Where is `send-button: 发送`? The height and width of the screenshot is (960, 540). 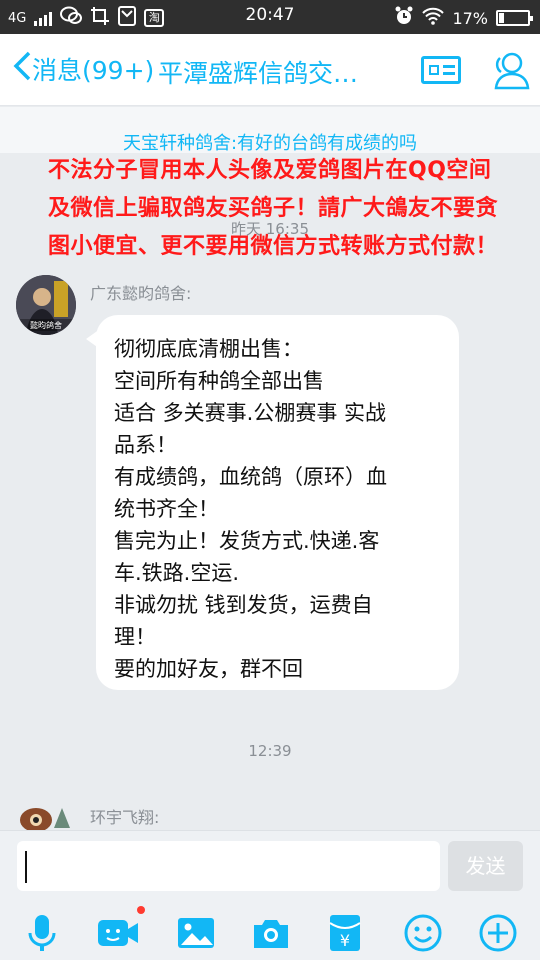
send-button: 发送 is located at coordinates (485, 866).